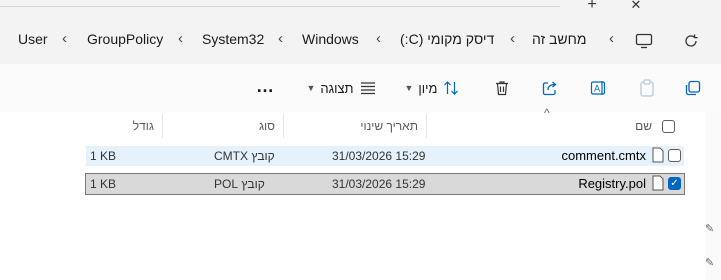 The width and height of the screenshot is (721, 280). What do you see at coordinates (668, 126) in the screenshot?
I see `select-all-checkbox` at bounding box center [668, 126].